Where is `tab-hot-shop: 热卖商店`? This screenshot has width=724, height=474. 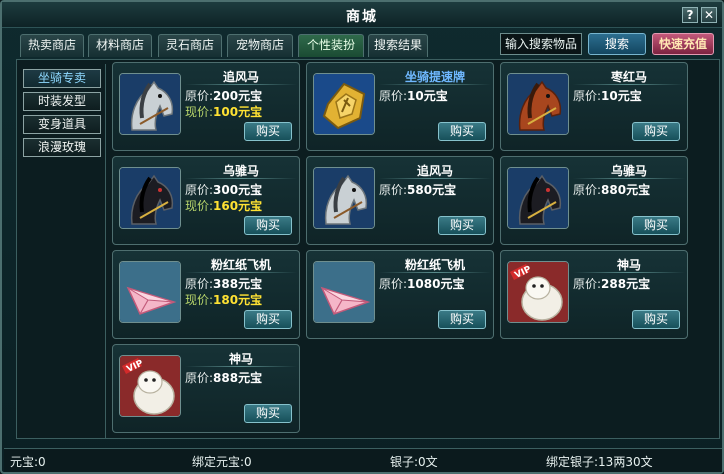 tab-hot-shop: 热卖商店 is located at coordinates (52, 45).